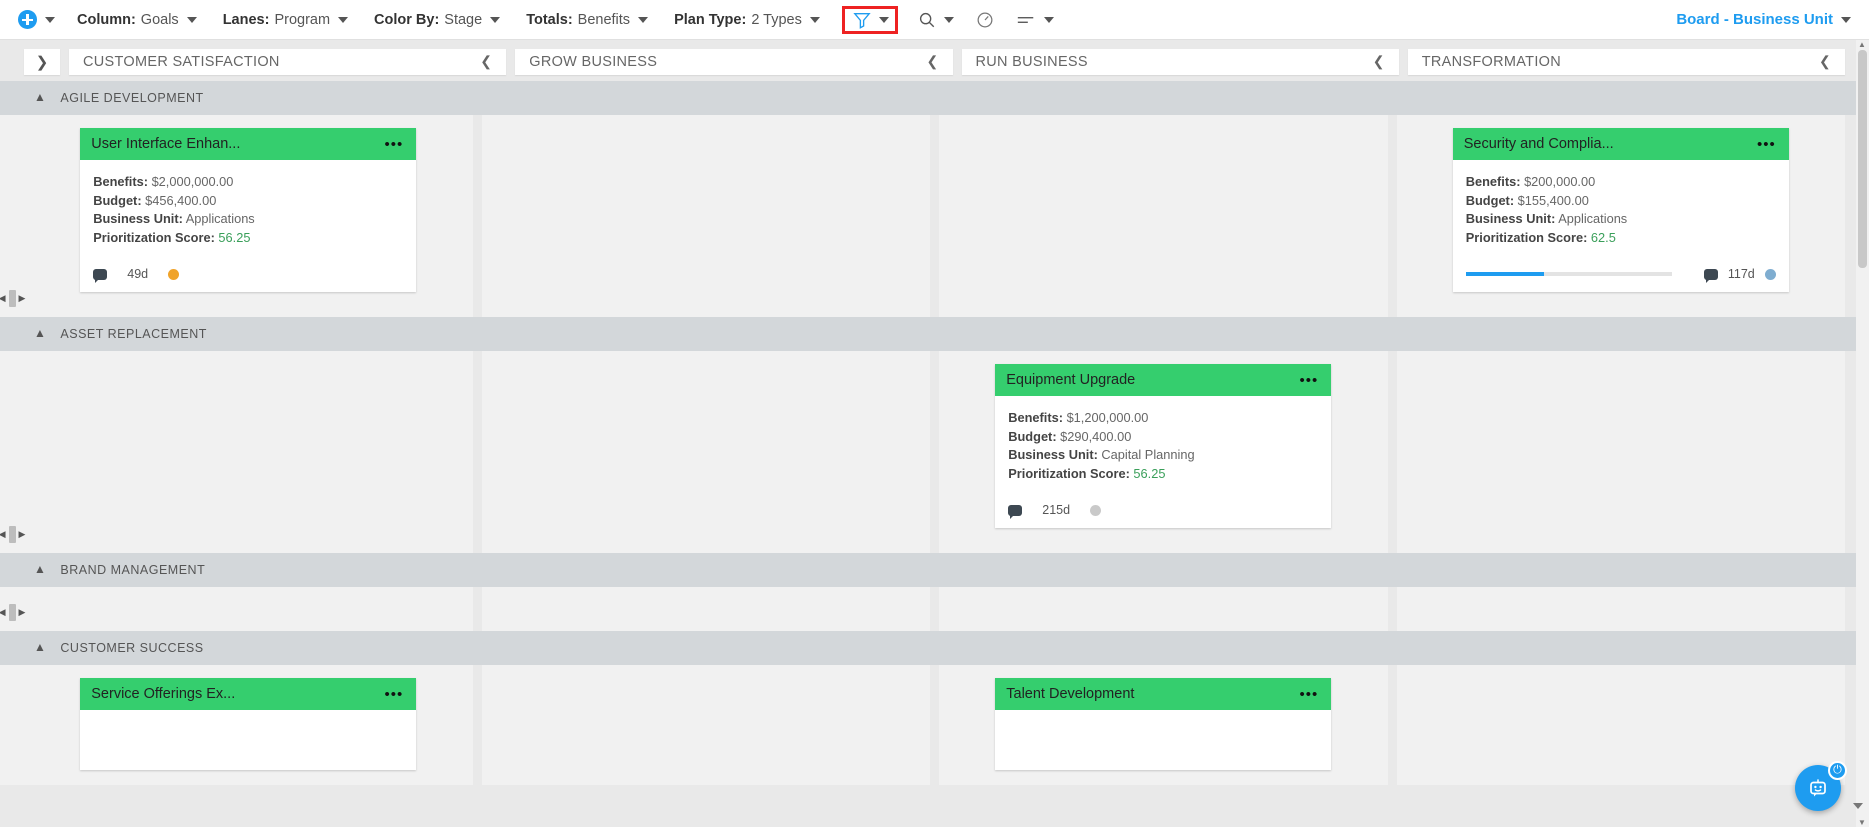 The image size is (1869, 827). Describe the element at coordinates (42, 61) in the screenshot. I see `lane-expand-button: ❯` at that location.